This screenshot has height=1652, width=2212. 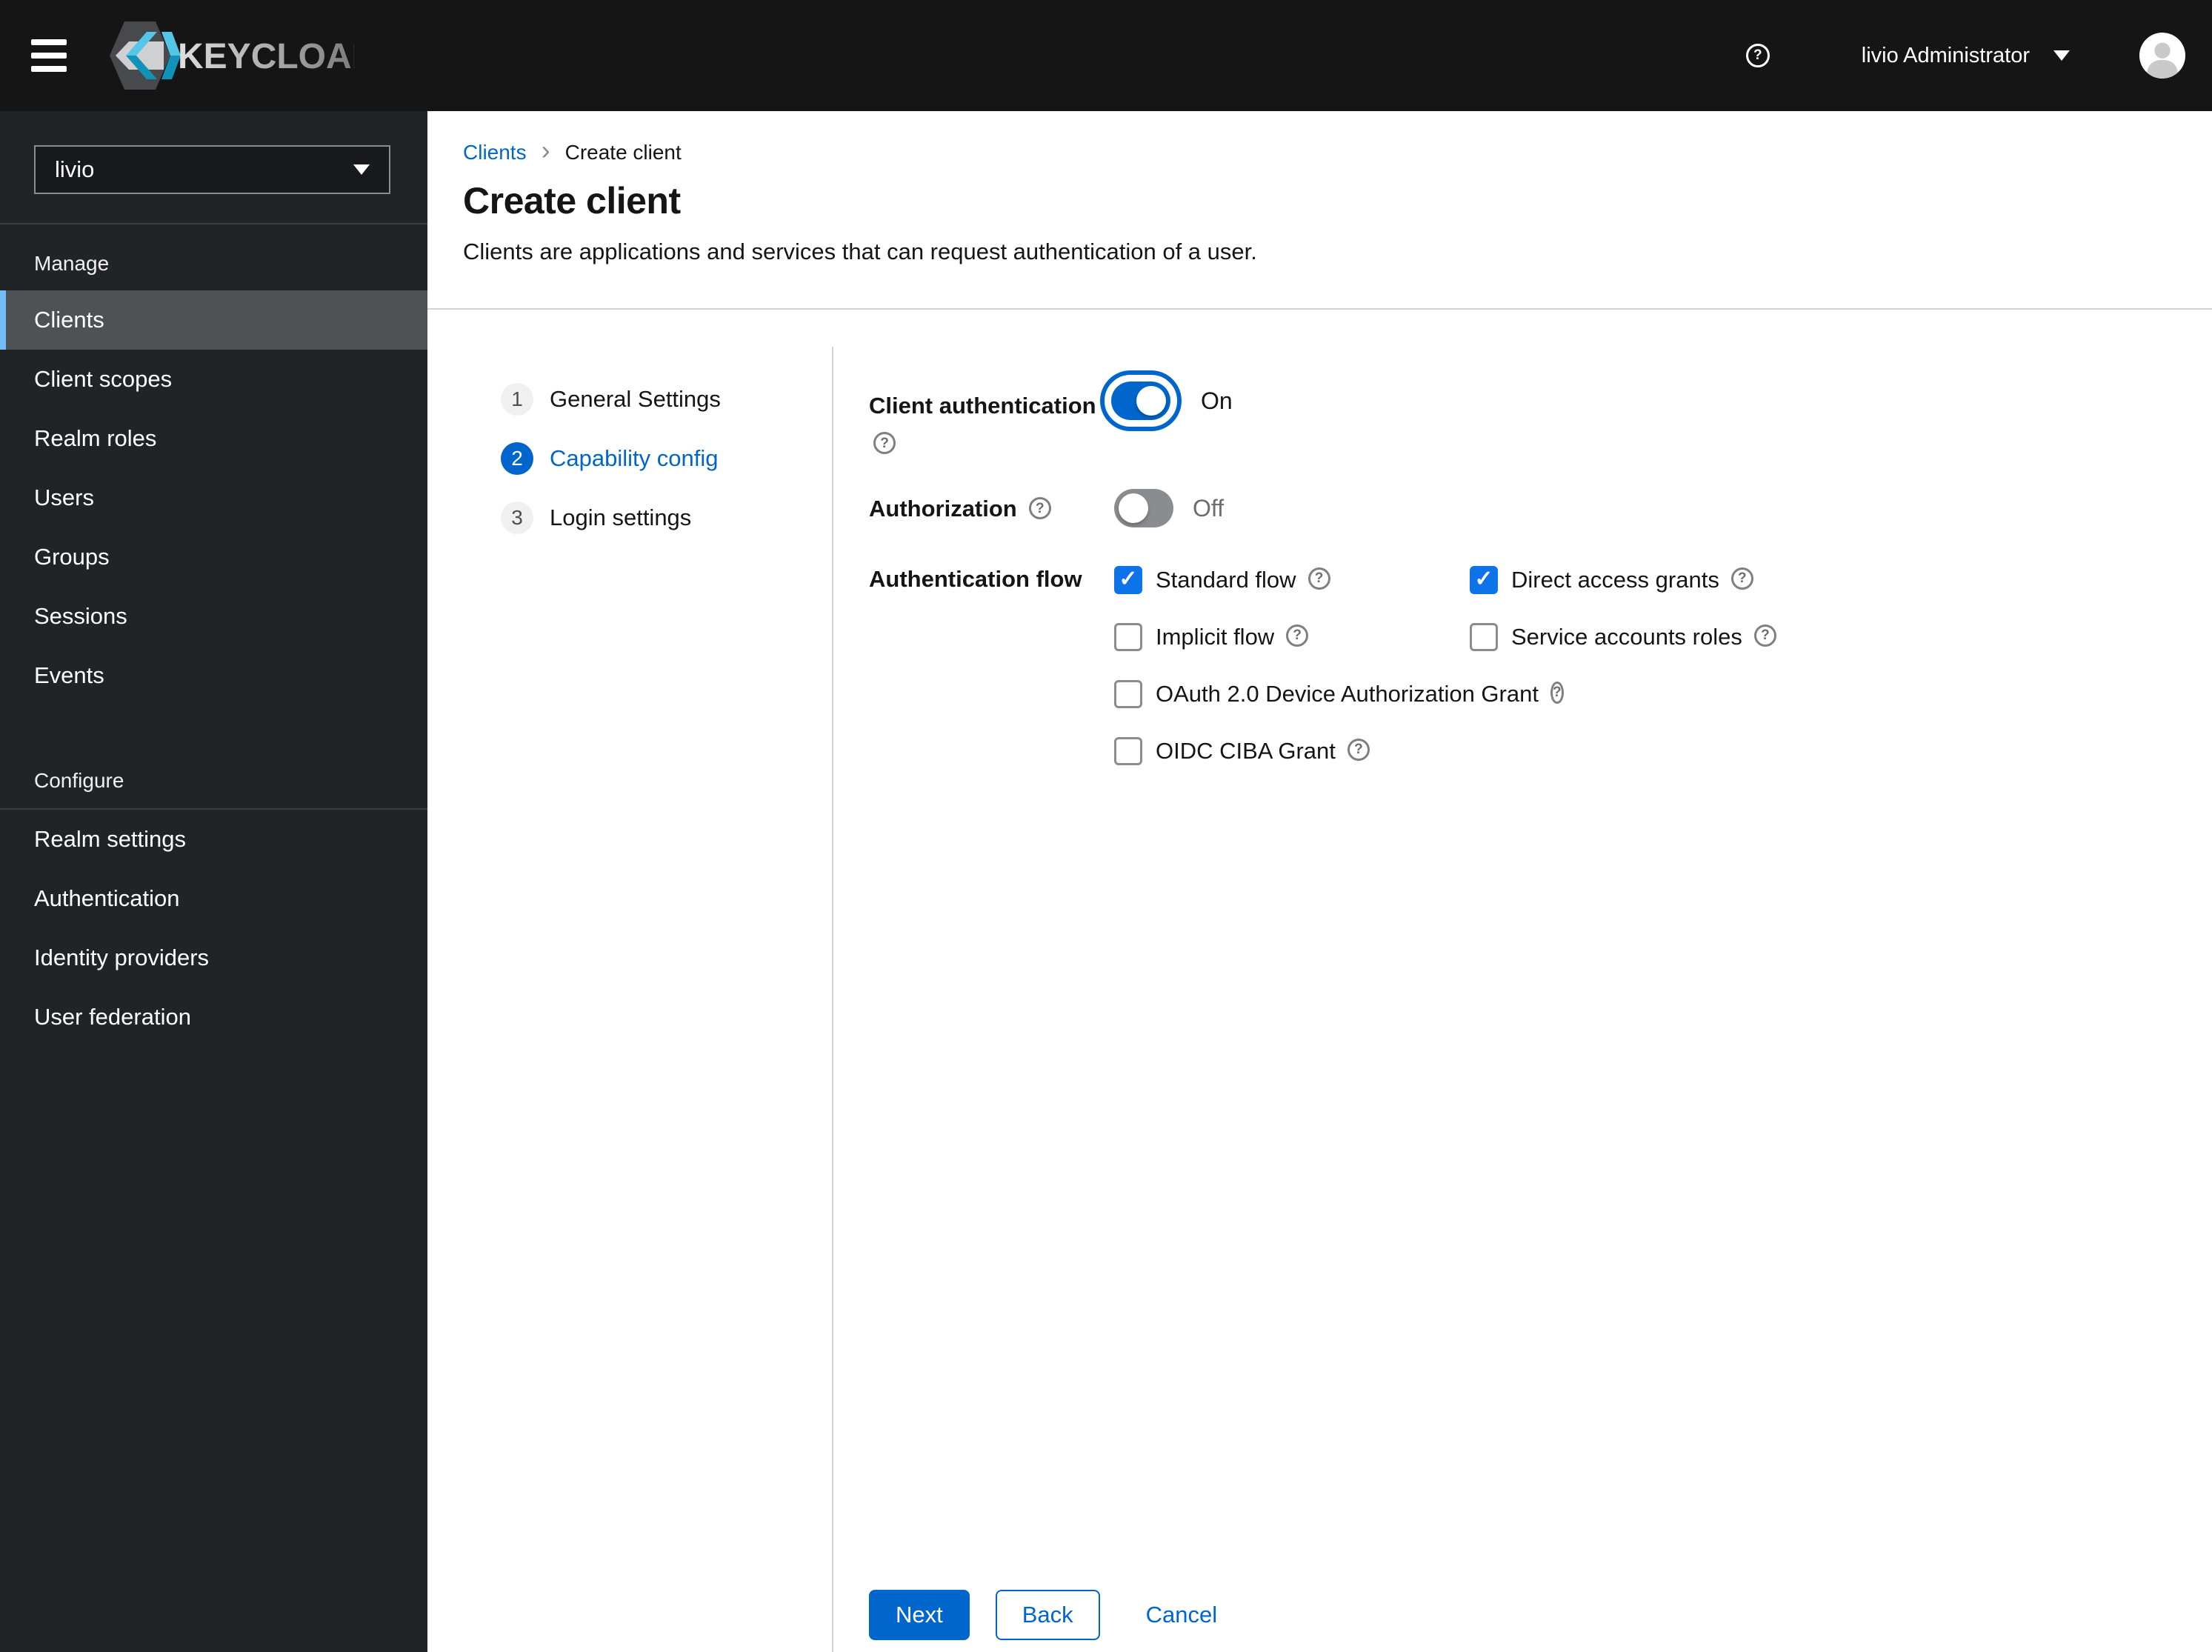 What do you see at coordinates (623, 152) in the screenshot?
I see `breadcrumb-current: Create client` at bounding box center [623, 152].